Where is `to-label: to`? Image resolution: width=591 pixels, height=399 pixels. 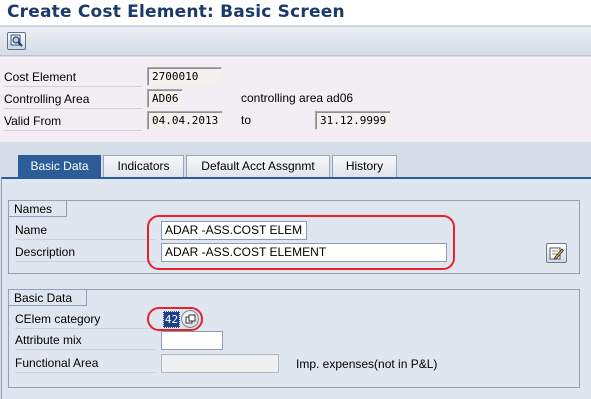 to-label: to is located at coordinates (246, 120).